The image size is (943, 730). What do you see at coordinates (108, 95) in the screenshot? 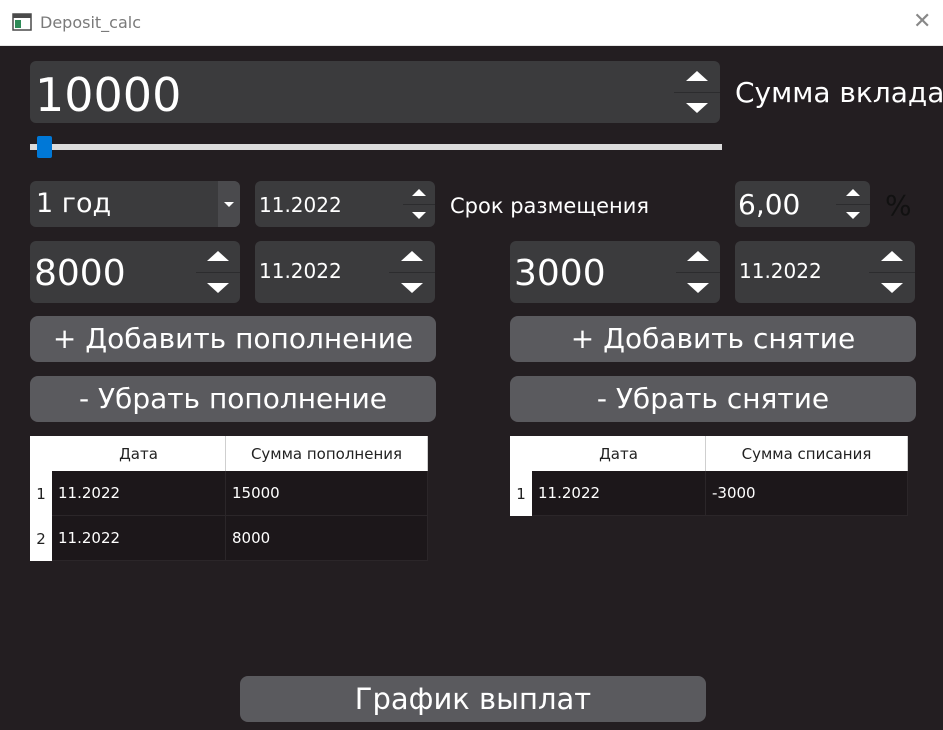
I see `deposit-amount-value: 10000` at bounding box center [108, 95].